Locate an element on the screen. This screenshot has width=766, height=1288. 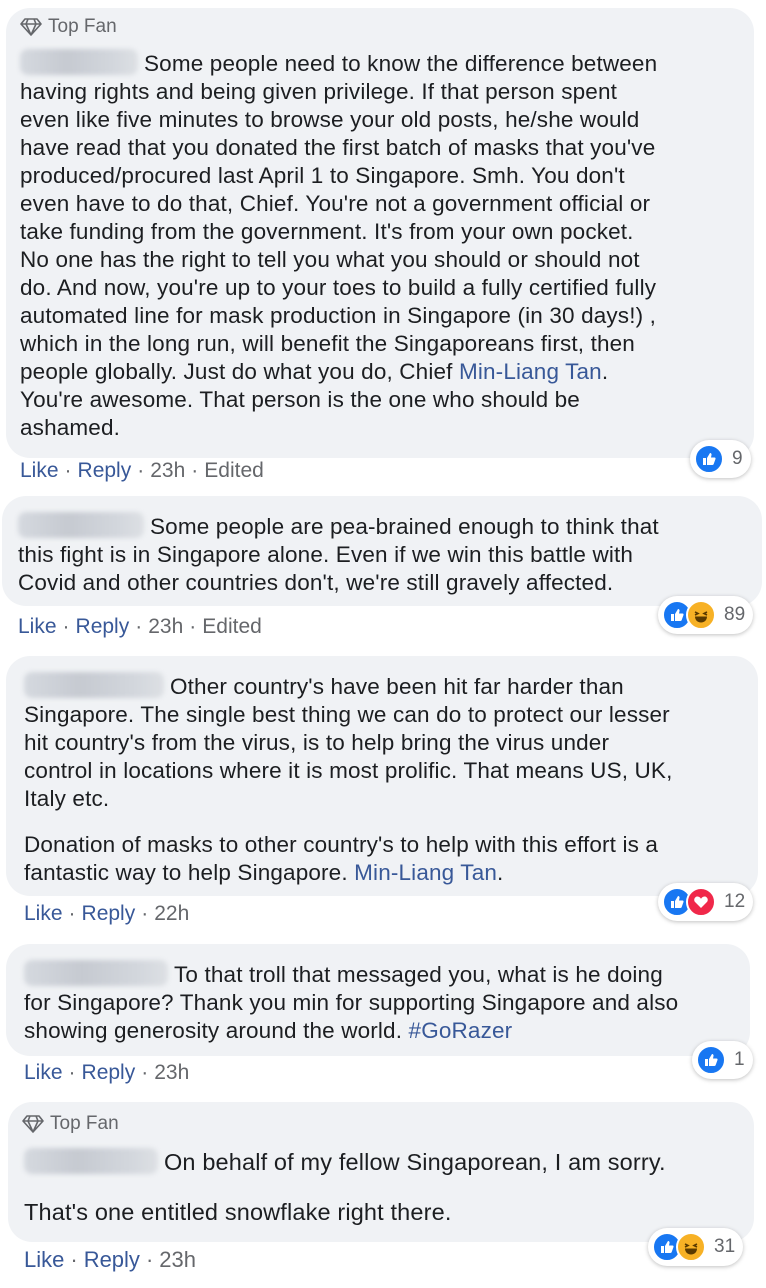
reaction-summary: 9 is located at coordinates (720, 459).